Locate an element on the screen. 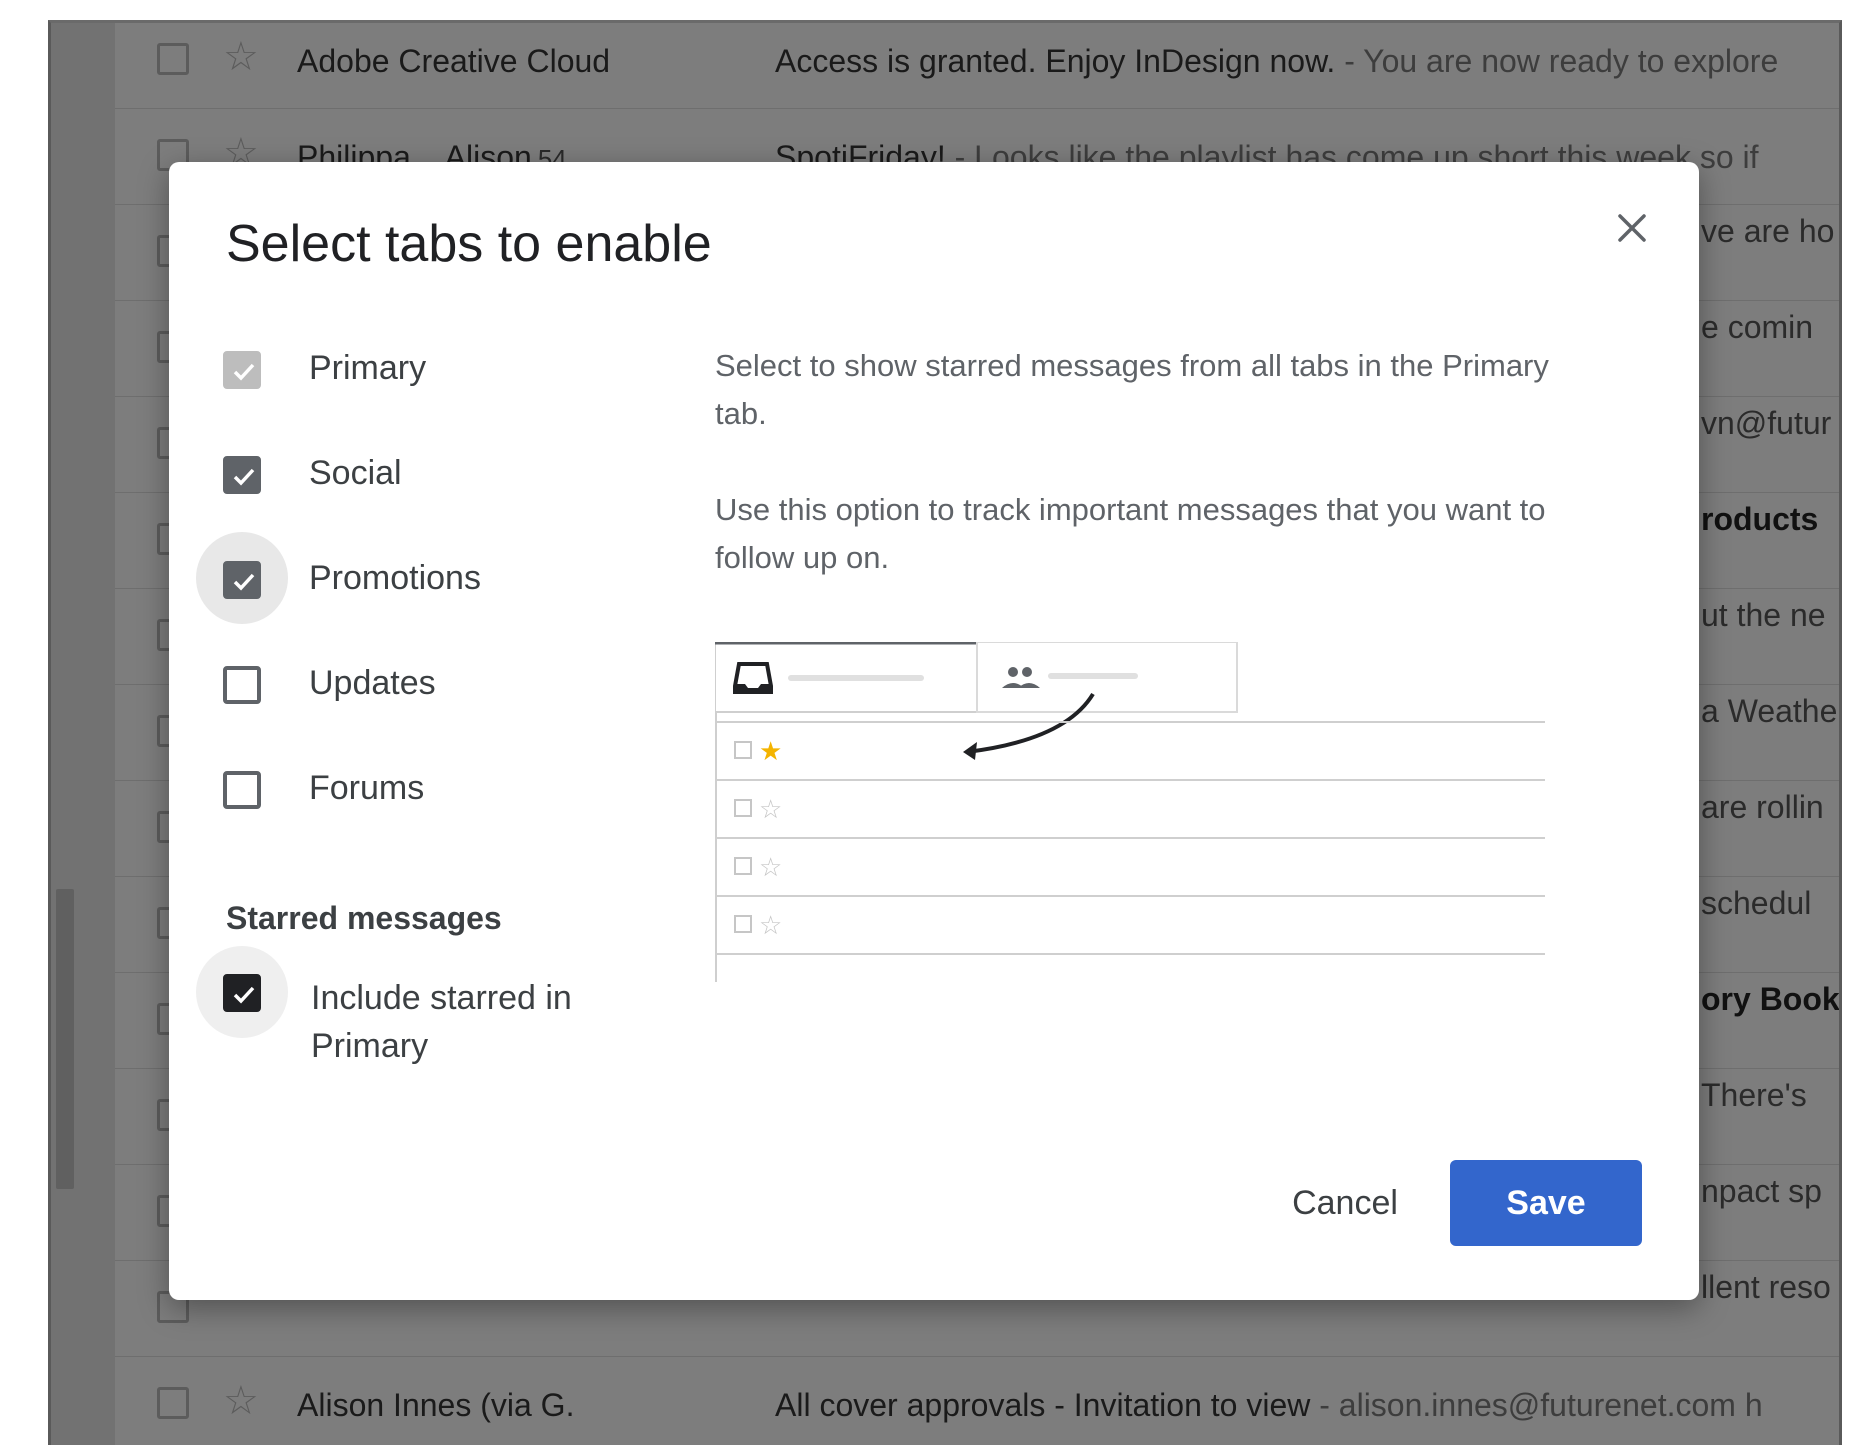 The height and width of the screenshot is (1445, 1867). forums-checkbox is located at coordinates (242, 790).